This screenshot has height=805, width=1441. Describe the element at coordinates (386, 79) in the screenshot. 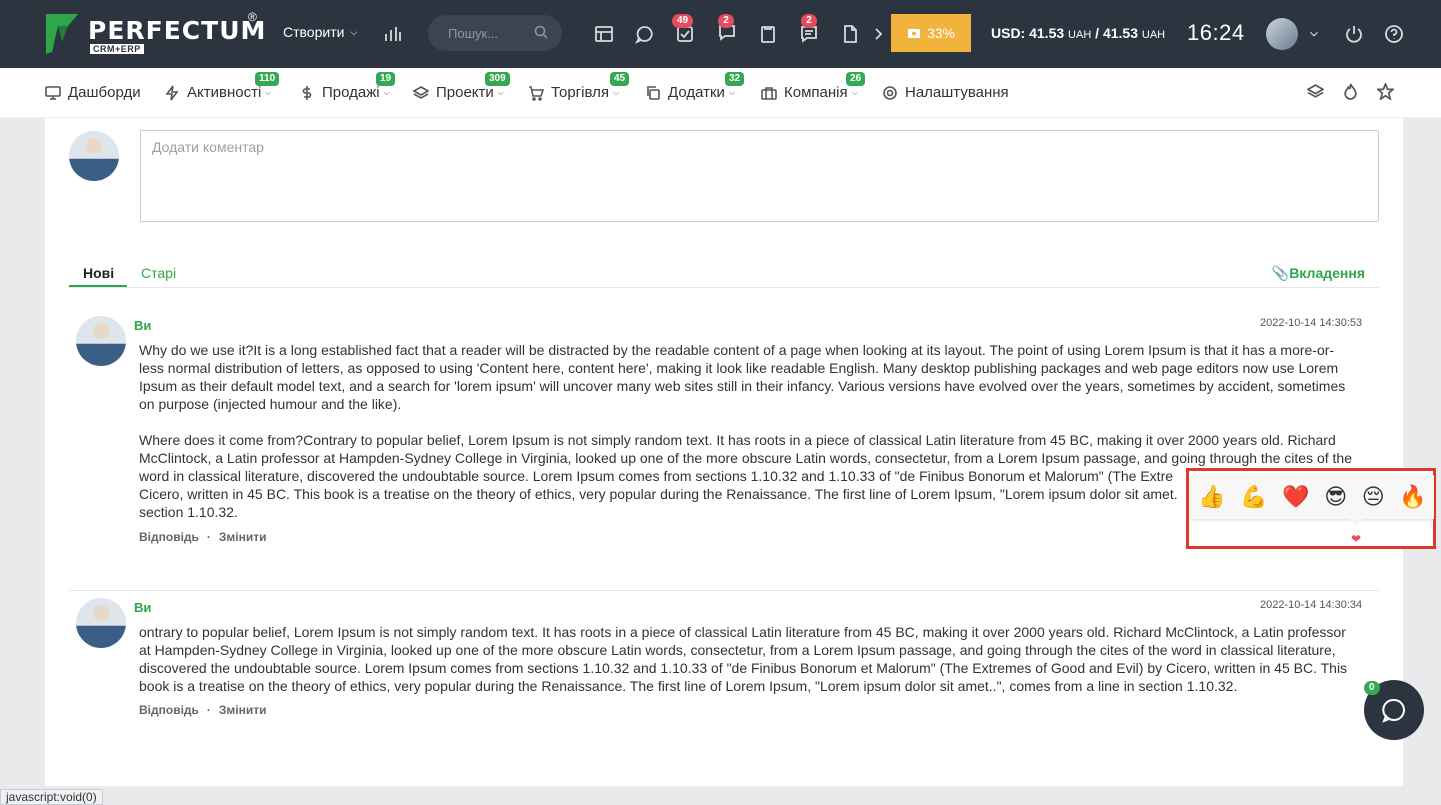

I see `nav-badge: 19` at that location.